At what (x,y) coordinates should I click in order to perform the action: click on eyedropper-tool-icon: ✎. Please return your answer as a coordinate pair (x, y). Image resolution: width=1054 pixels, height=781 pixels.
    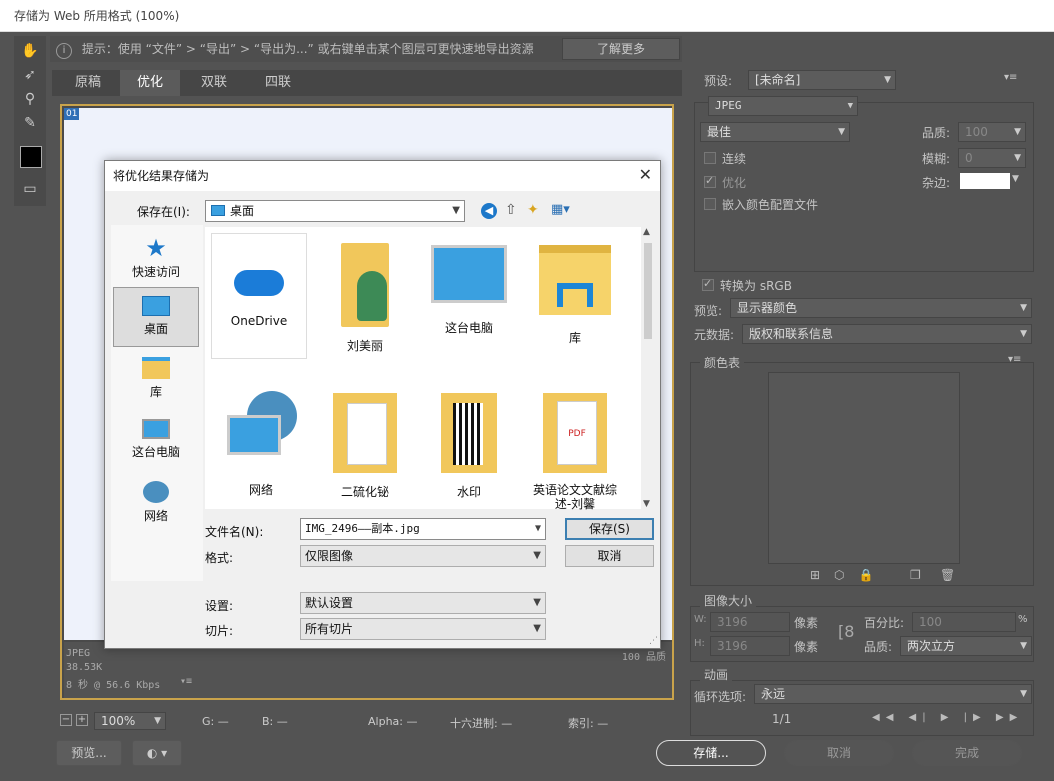
    Looking at the image, I should click on (30, 123).